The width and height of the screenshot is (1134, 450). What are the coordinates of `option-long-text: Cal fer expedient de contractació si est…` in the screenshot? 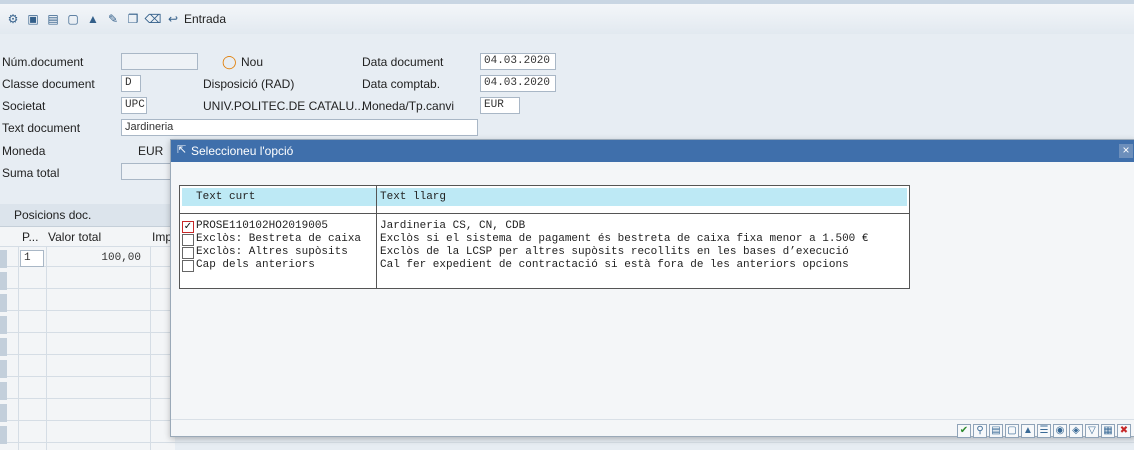 It's located at (614, 265).